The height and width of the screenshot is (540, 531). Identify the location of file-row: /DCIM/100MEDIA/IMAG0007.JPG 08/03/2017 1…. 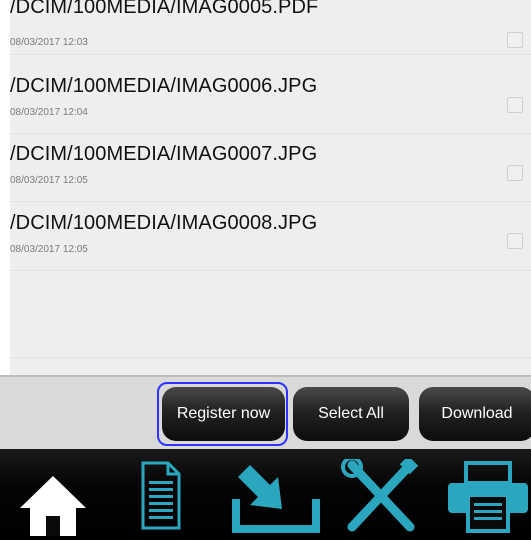
(270, 172).